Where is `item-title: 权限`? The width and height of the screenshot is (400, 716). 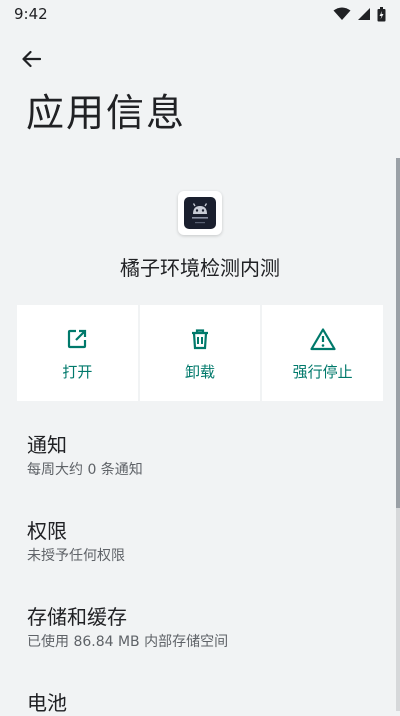 item-title: 权限 is located at coordinates (47, 531).